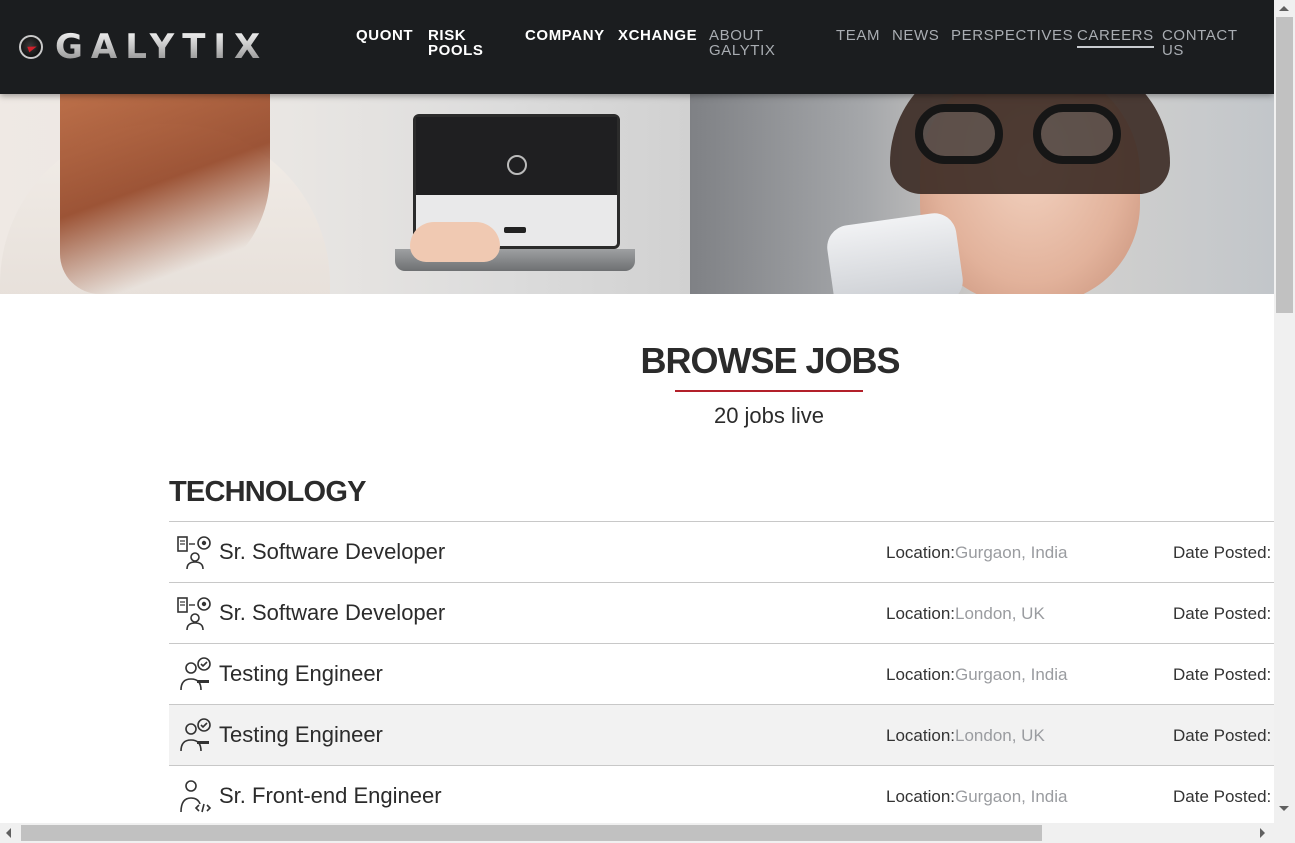 This screenshot has height=843, width=1295. Describe the element at coordinates (1284, 165) in the screenshot. I see `vertical-scroll-thumb` at that location.